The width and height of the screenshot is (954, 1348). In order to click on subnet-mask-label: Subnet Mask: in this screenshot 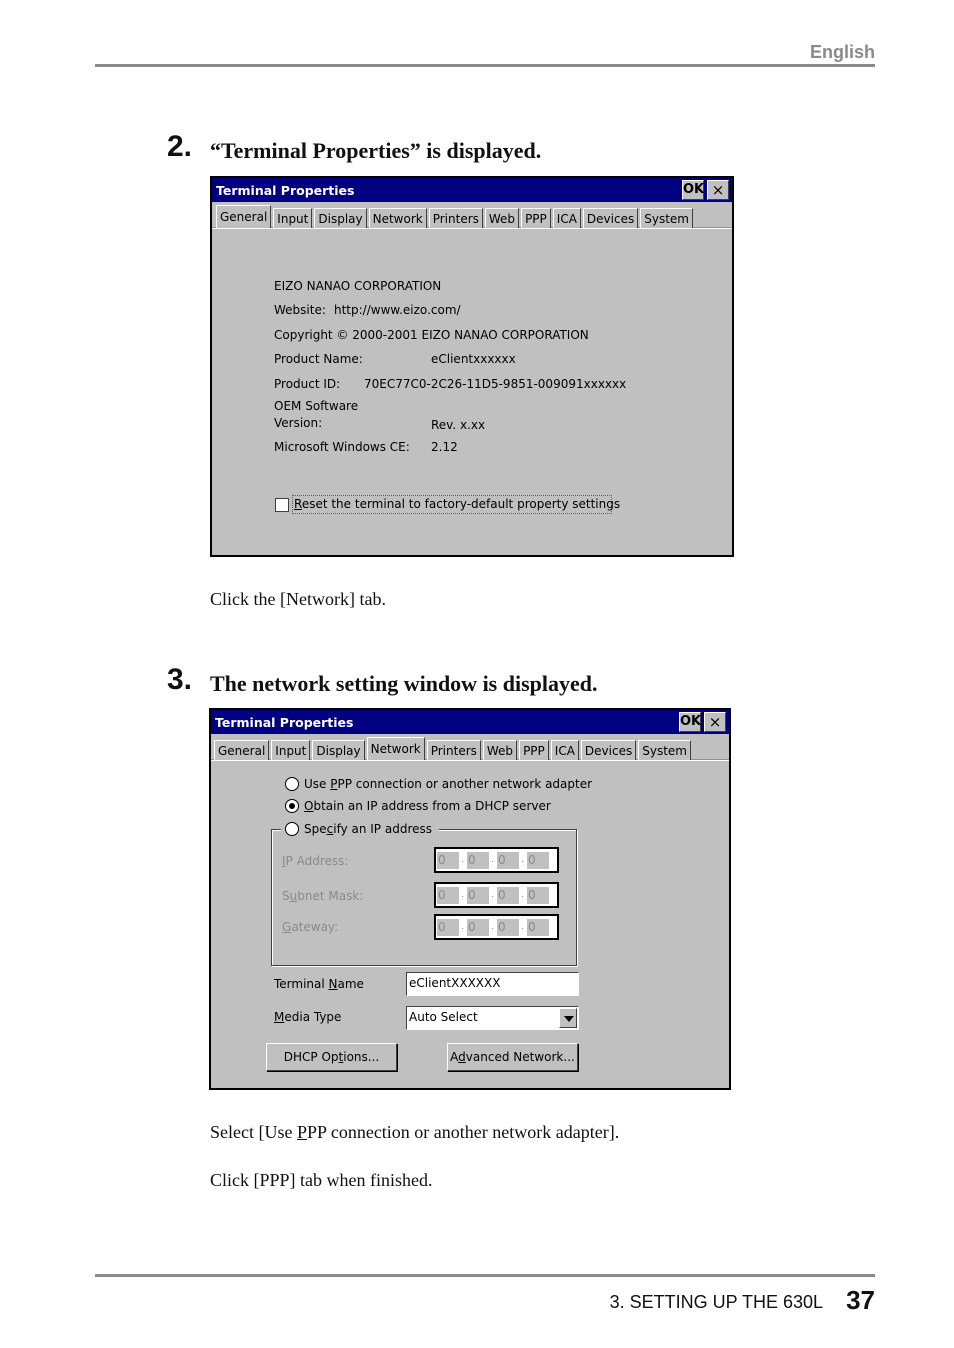, I will do `click(322, 896)`.